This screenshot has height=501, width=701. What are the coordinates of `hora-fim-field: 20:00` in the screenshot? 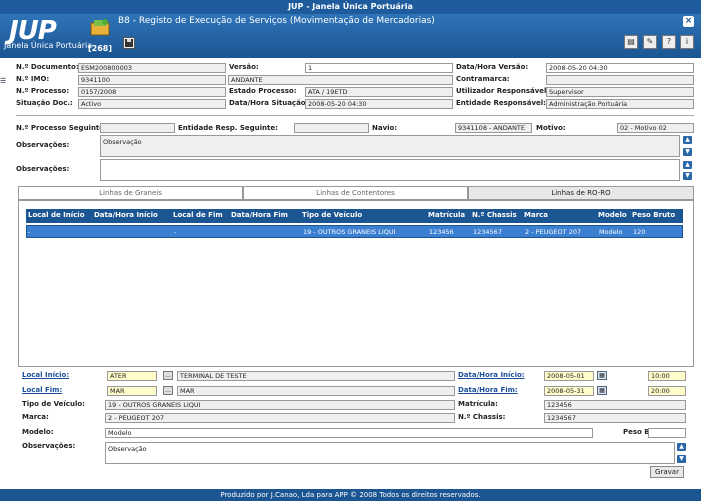 It's located at (667, 391).